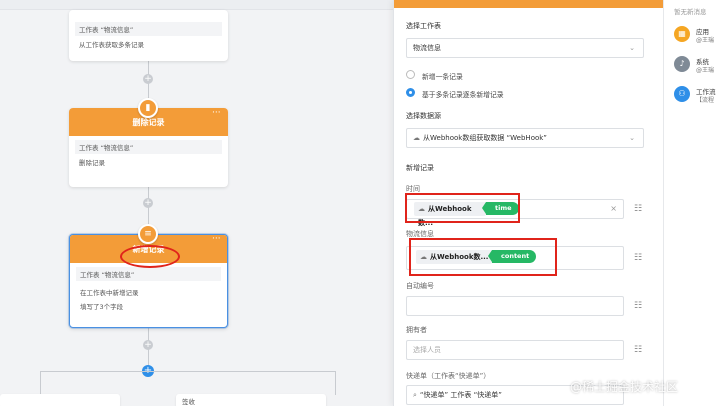  What do you see at coordinates (682, 64) in the screenshot?
I see `bell-icon: ♪` at bounding box center [682, 64].